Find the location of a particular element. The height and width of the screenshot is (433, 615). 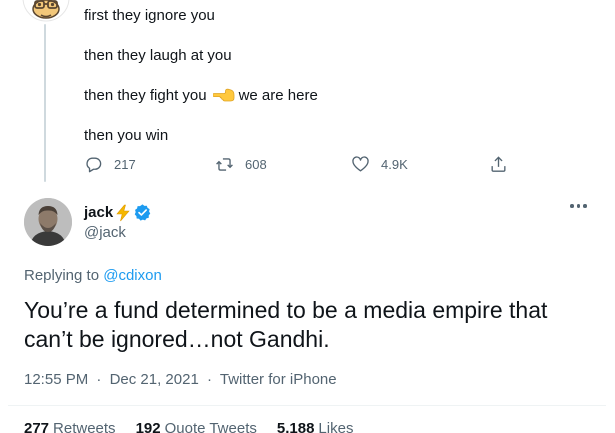

retweets-stat: 277 Retweets is located at coordinates (70, 426).